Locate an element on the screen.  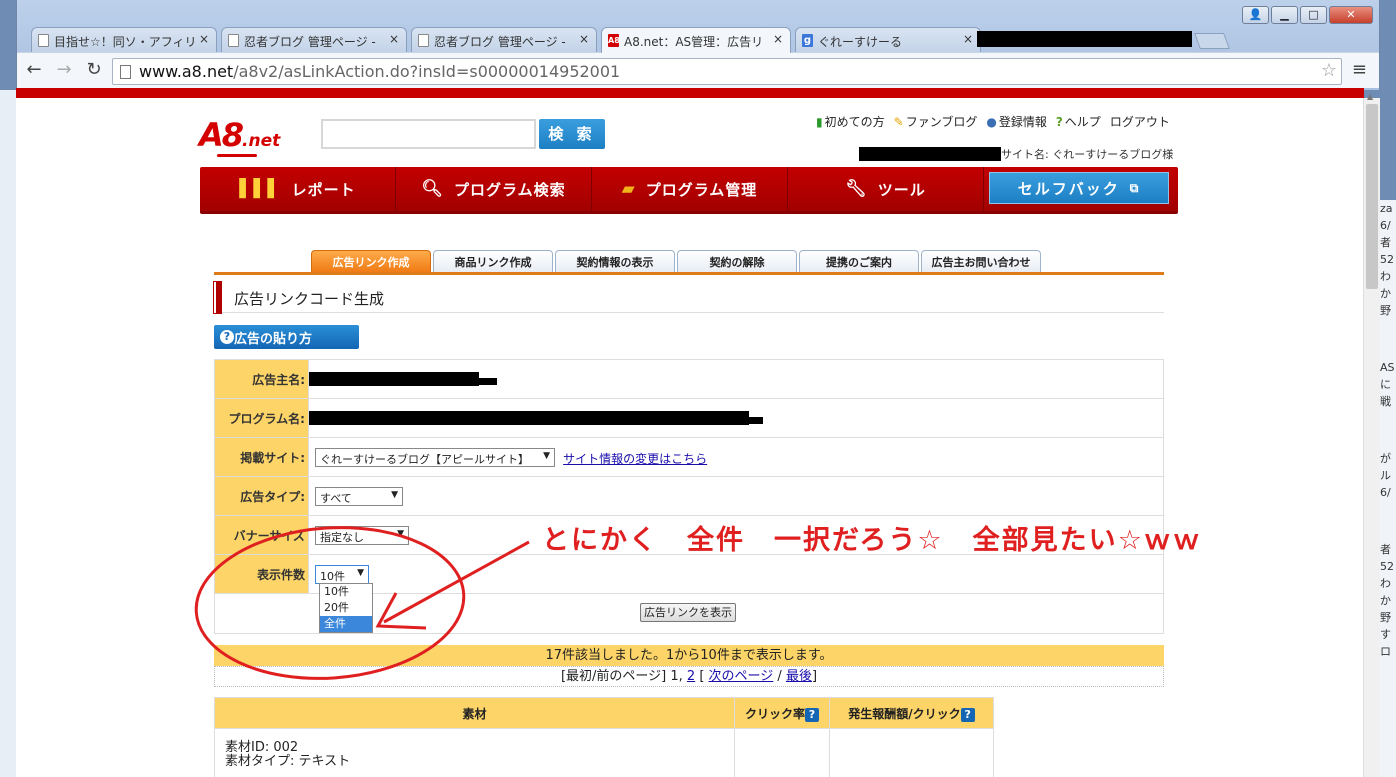
help-question-icon: ? is located at coordinates (1059, 122).